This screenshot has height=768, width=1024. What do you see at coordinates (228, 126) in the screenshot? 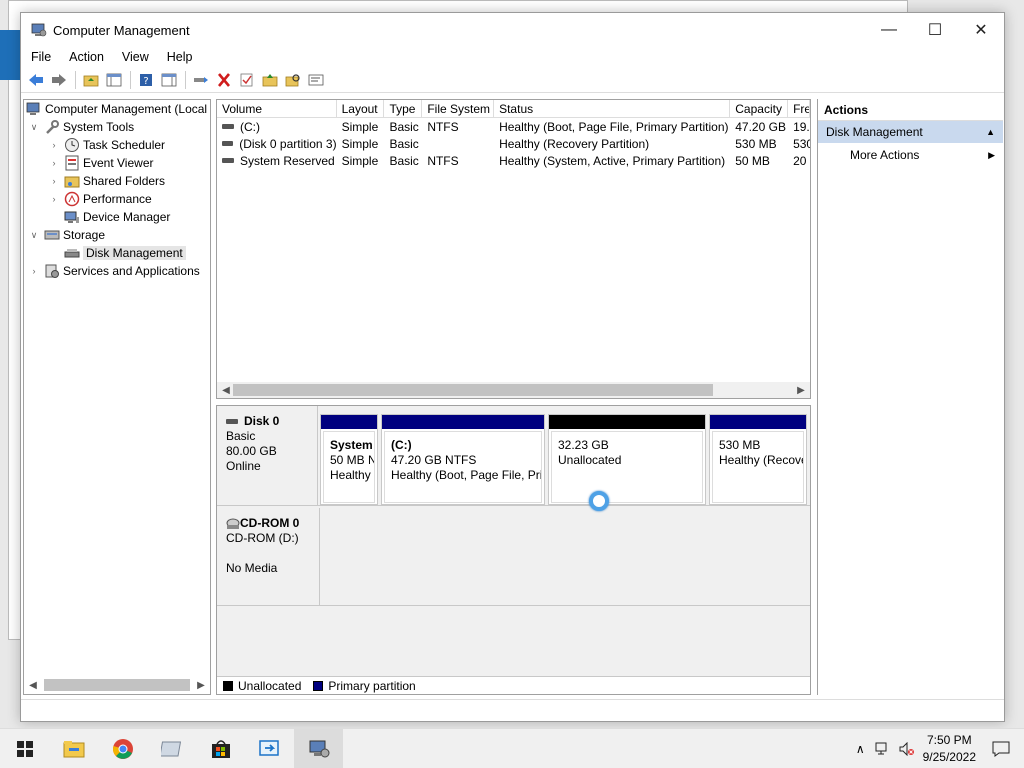
I see `drive-icon` at bounding box center [228, 126].